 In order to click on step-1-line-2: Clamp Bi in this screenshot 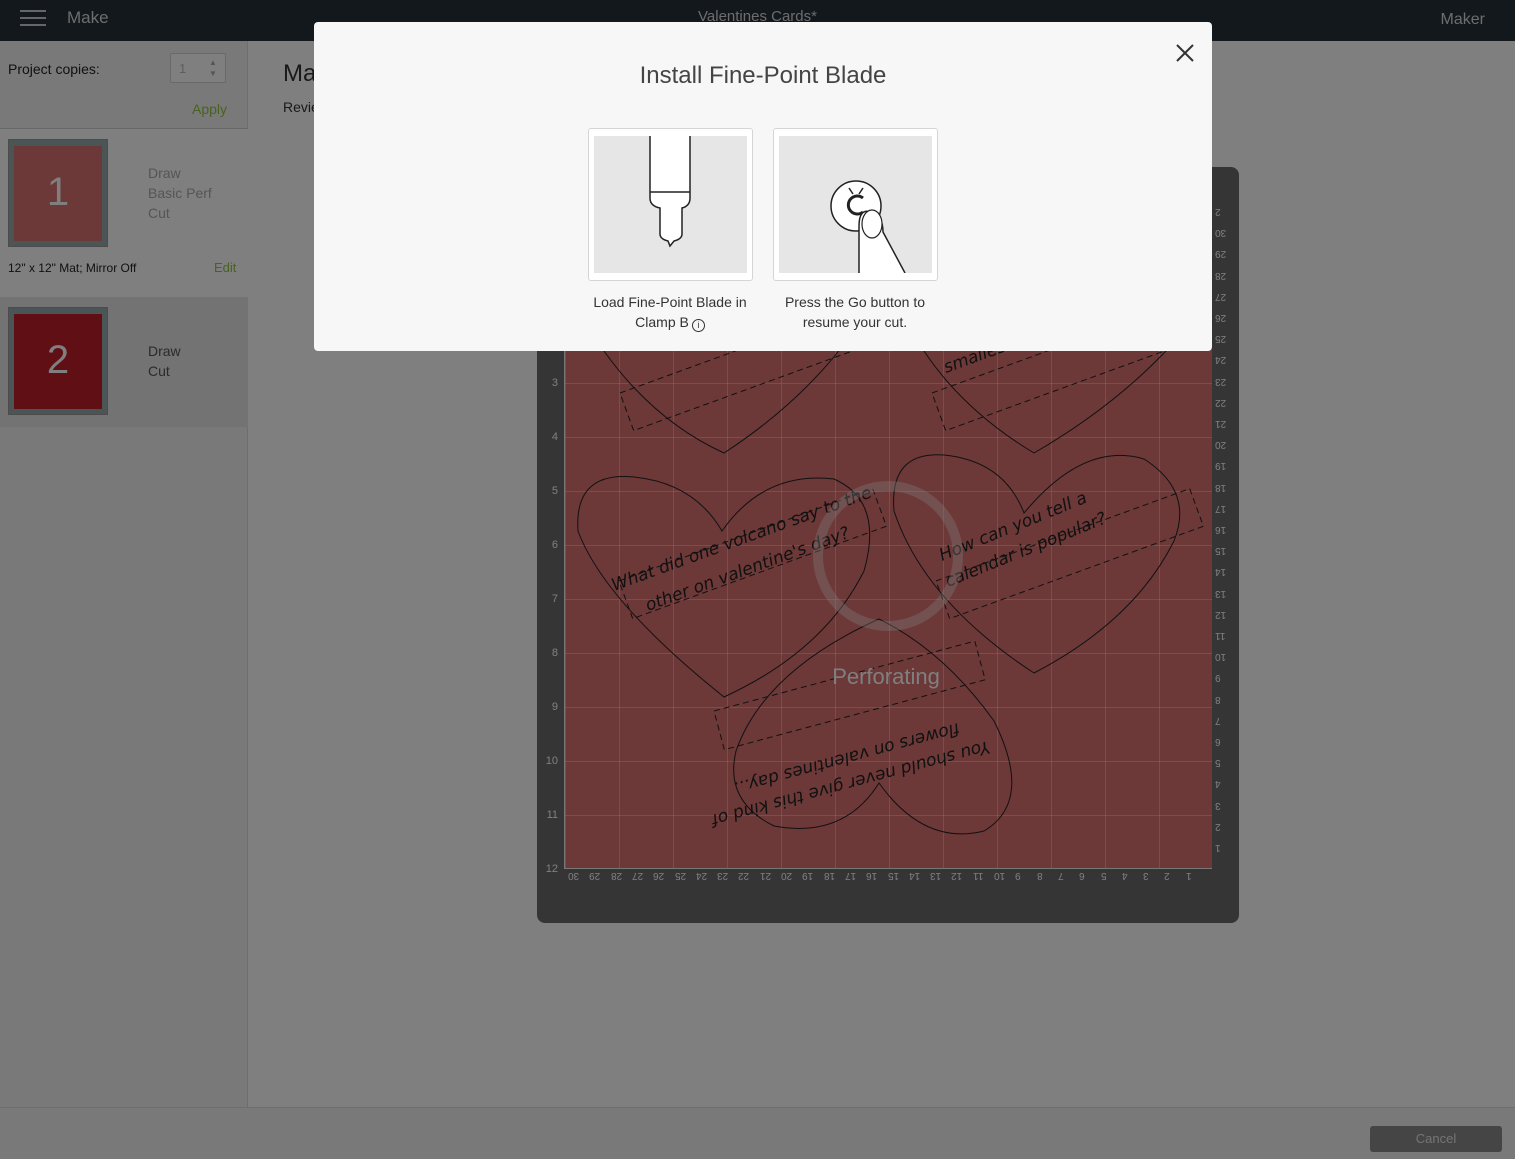, I will do `click(670, 322)`.